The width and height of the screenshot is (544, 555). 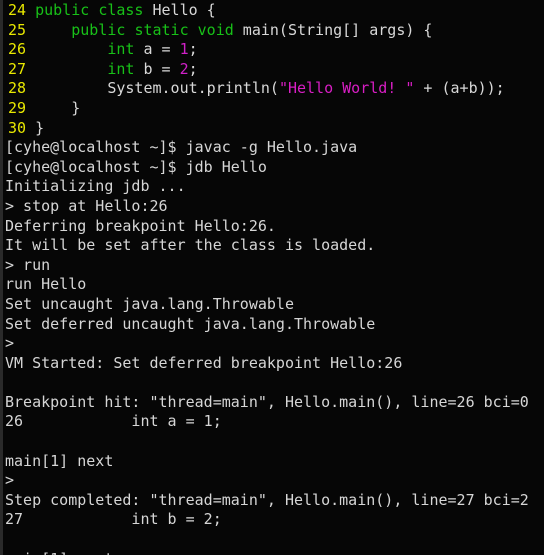 I want to click on code-token-plain: a =, so click(x=157, y=49).